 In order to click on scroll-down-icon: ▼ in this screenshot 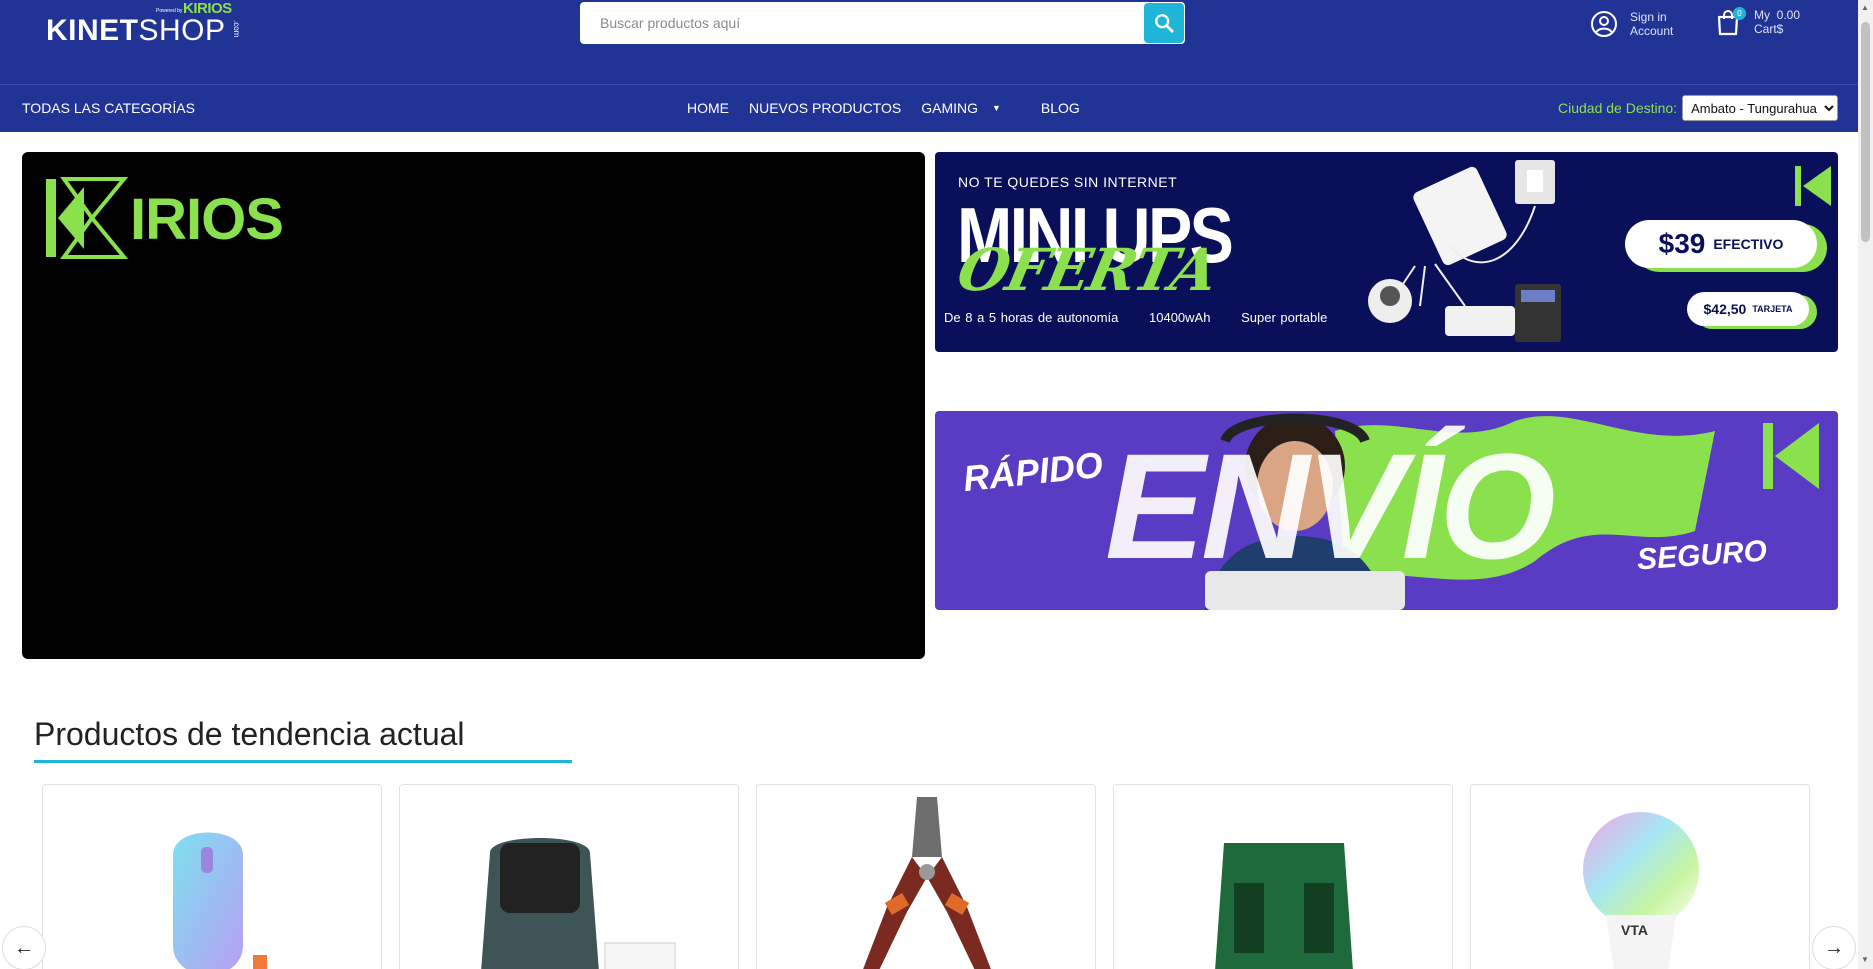, I will do `click(1865, 959)`.